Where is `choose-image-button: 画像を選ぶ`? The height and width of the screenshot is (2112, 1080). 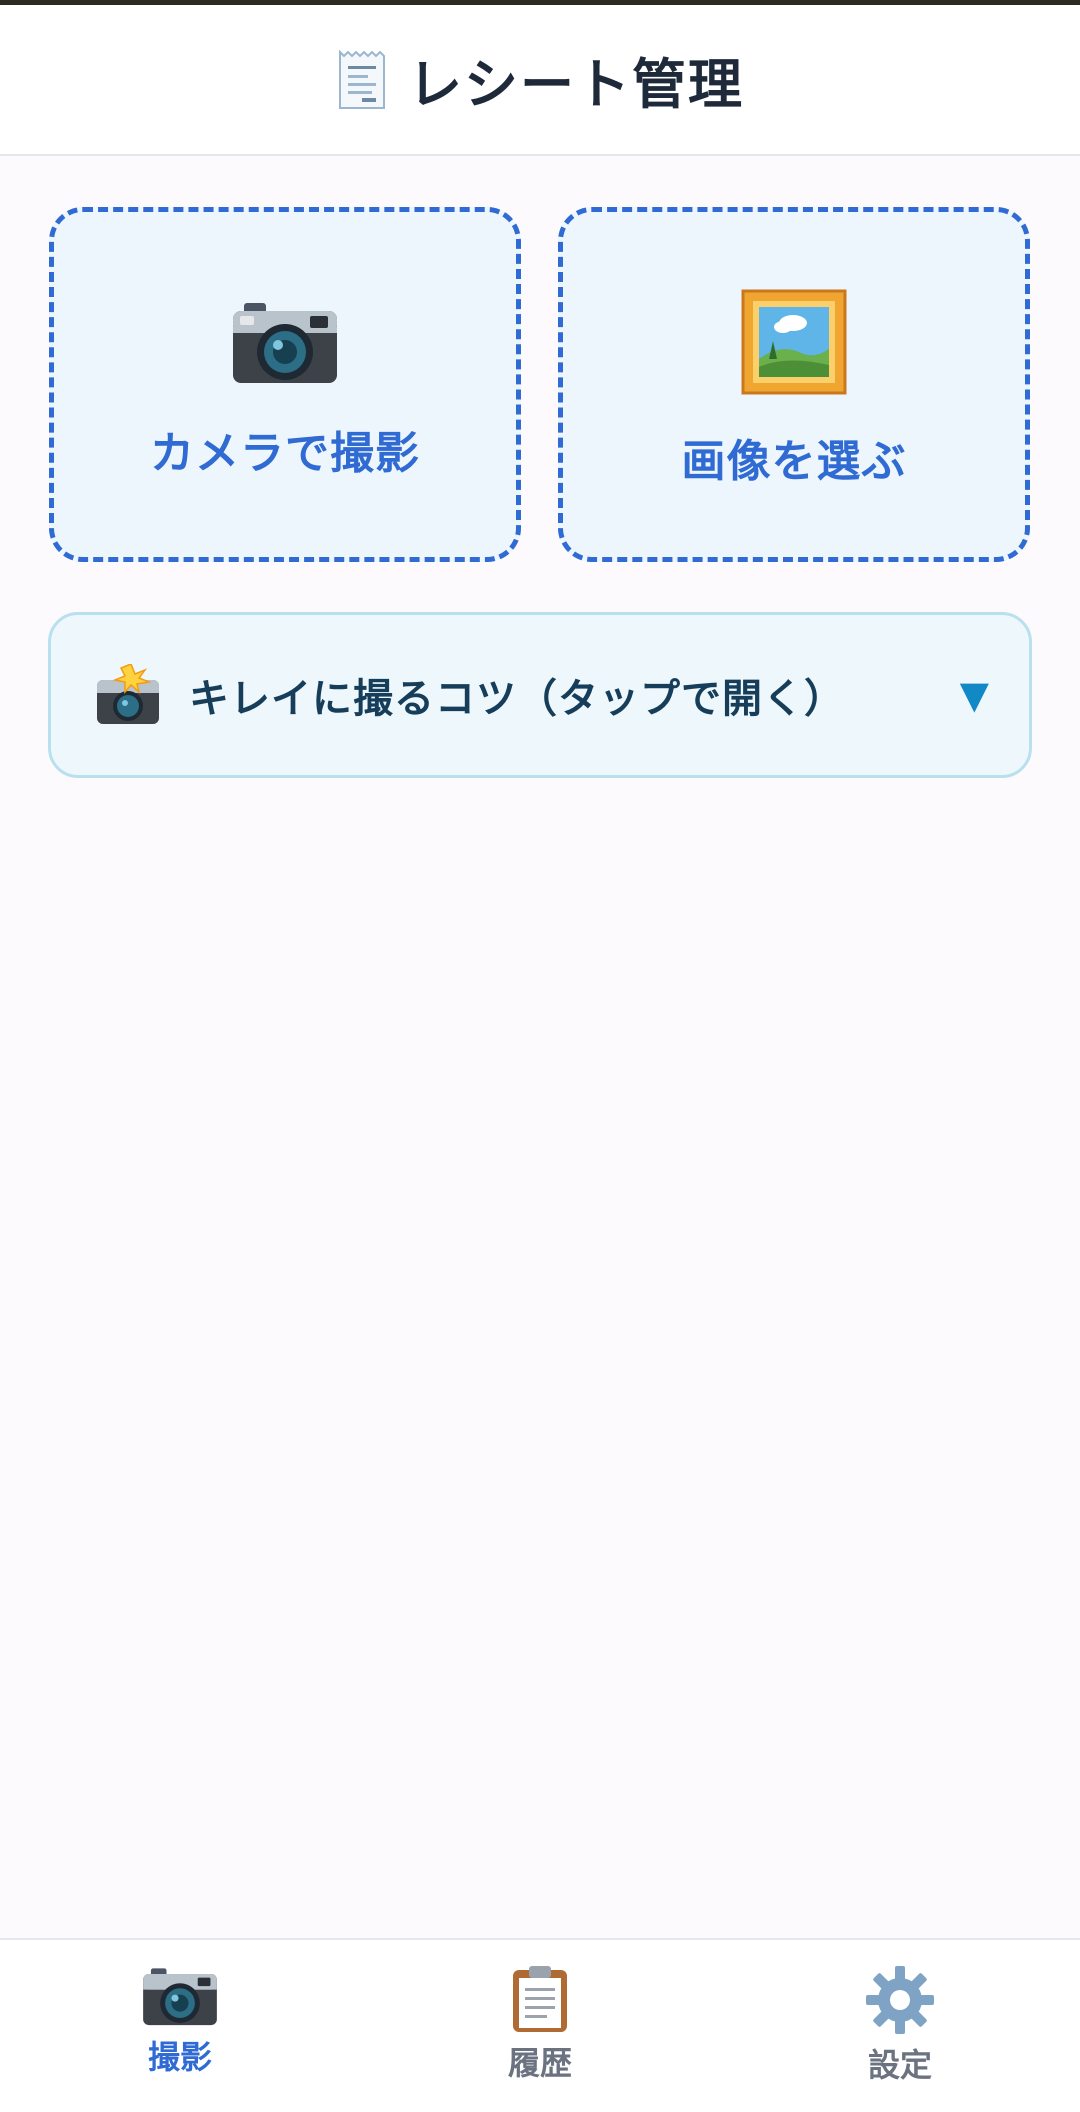
choose-image-button: 画像を選ぶ is located at coordinates (794, 384).